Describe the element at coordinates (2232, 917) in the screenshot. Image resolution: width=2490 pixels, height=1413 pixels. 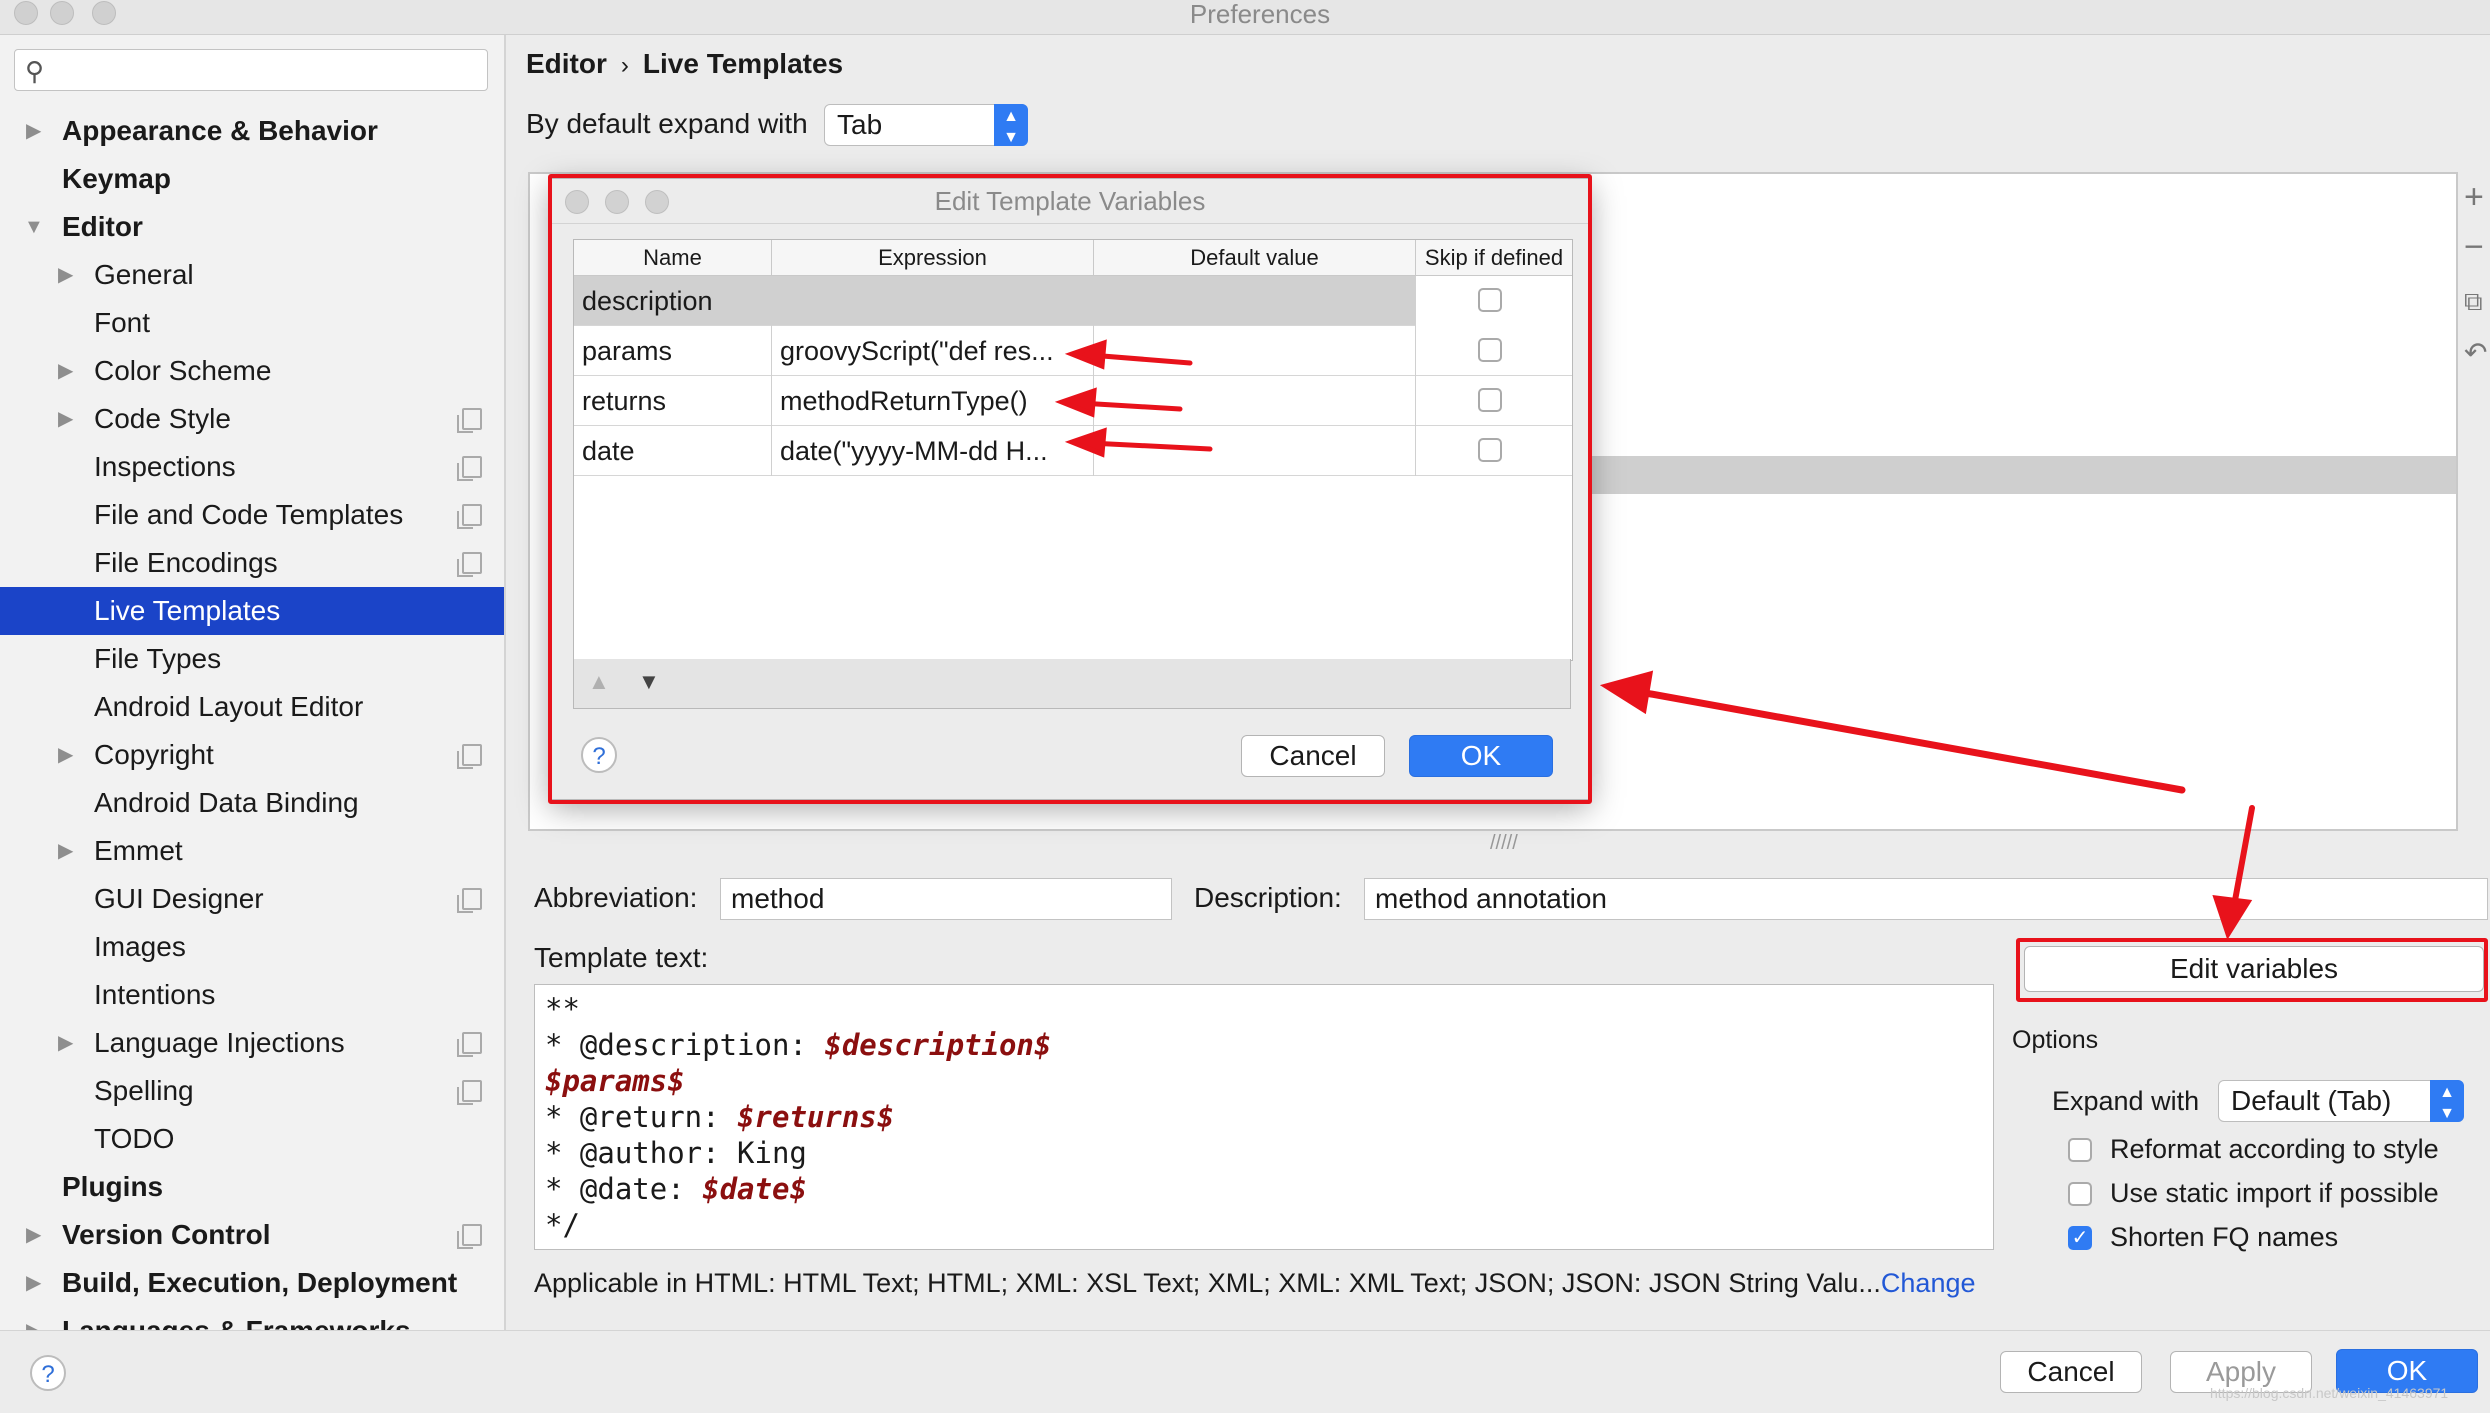
I see `annotation-arrowhead-to-button` at that location.